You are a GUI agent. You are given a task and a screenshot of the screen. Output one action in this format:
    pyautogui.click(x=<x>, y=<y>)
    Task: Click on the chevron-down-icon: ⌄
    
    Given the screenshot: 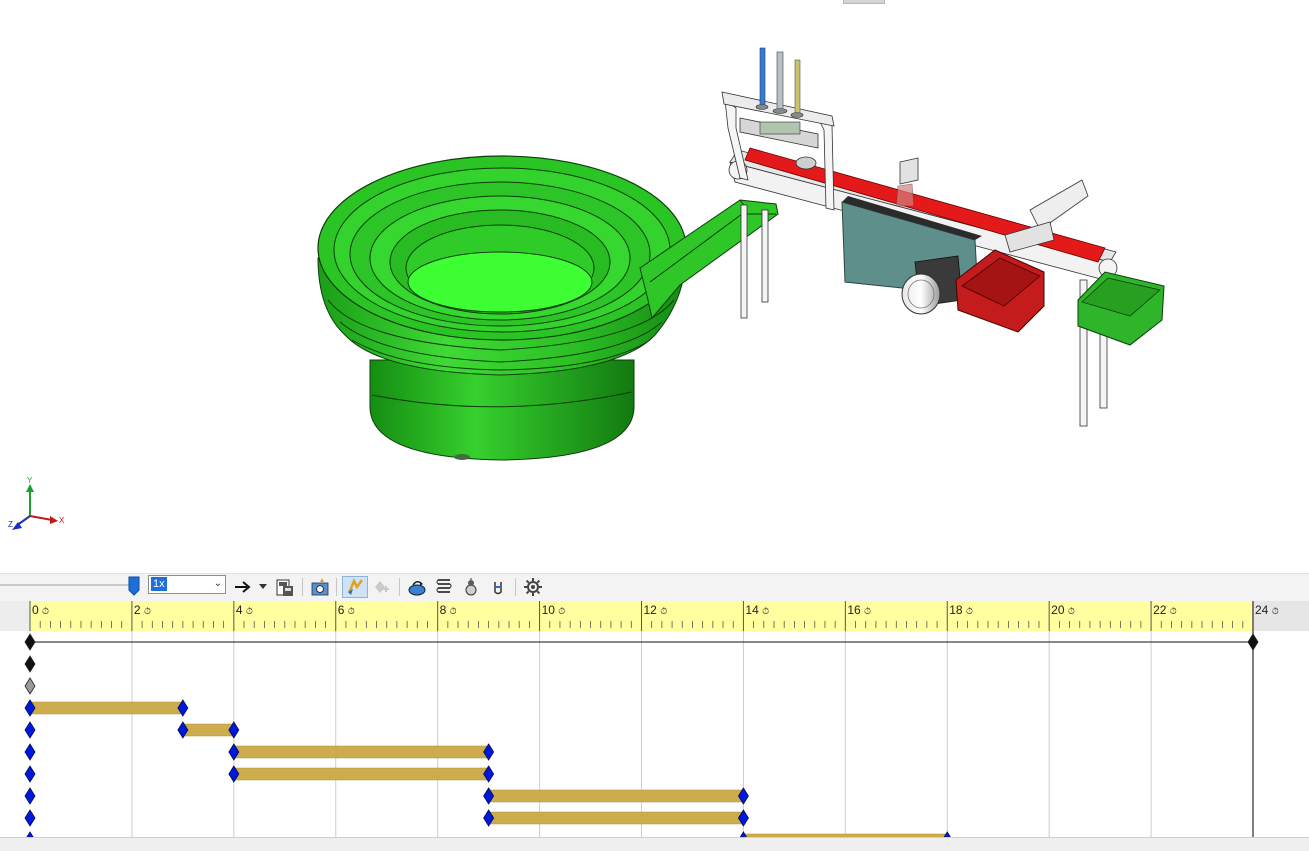 What is the action you would take?
    pyautogui.click(x=218, y=583)
    